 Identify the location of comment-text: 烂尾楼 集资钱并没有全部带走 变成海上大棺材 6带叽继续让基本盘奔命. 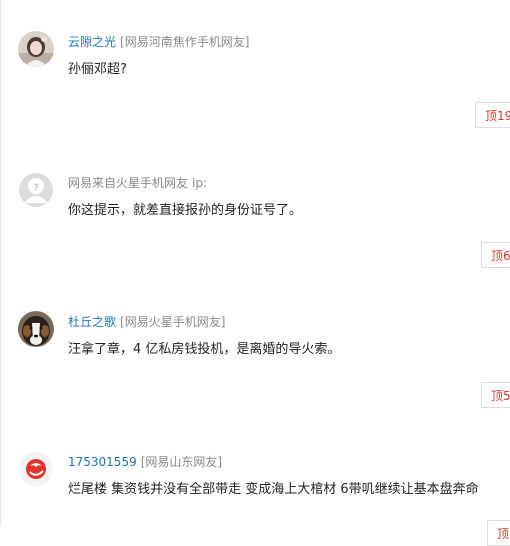
(273, 489).